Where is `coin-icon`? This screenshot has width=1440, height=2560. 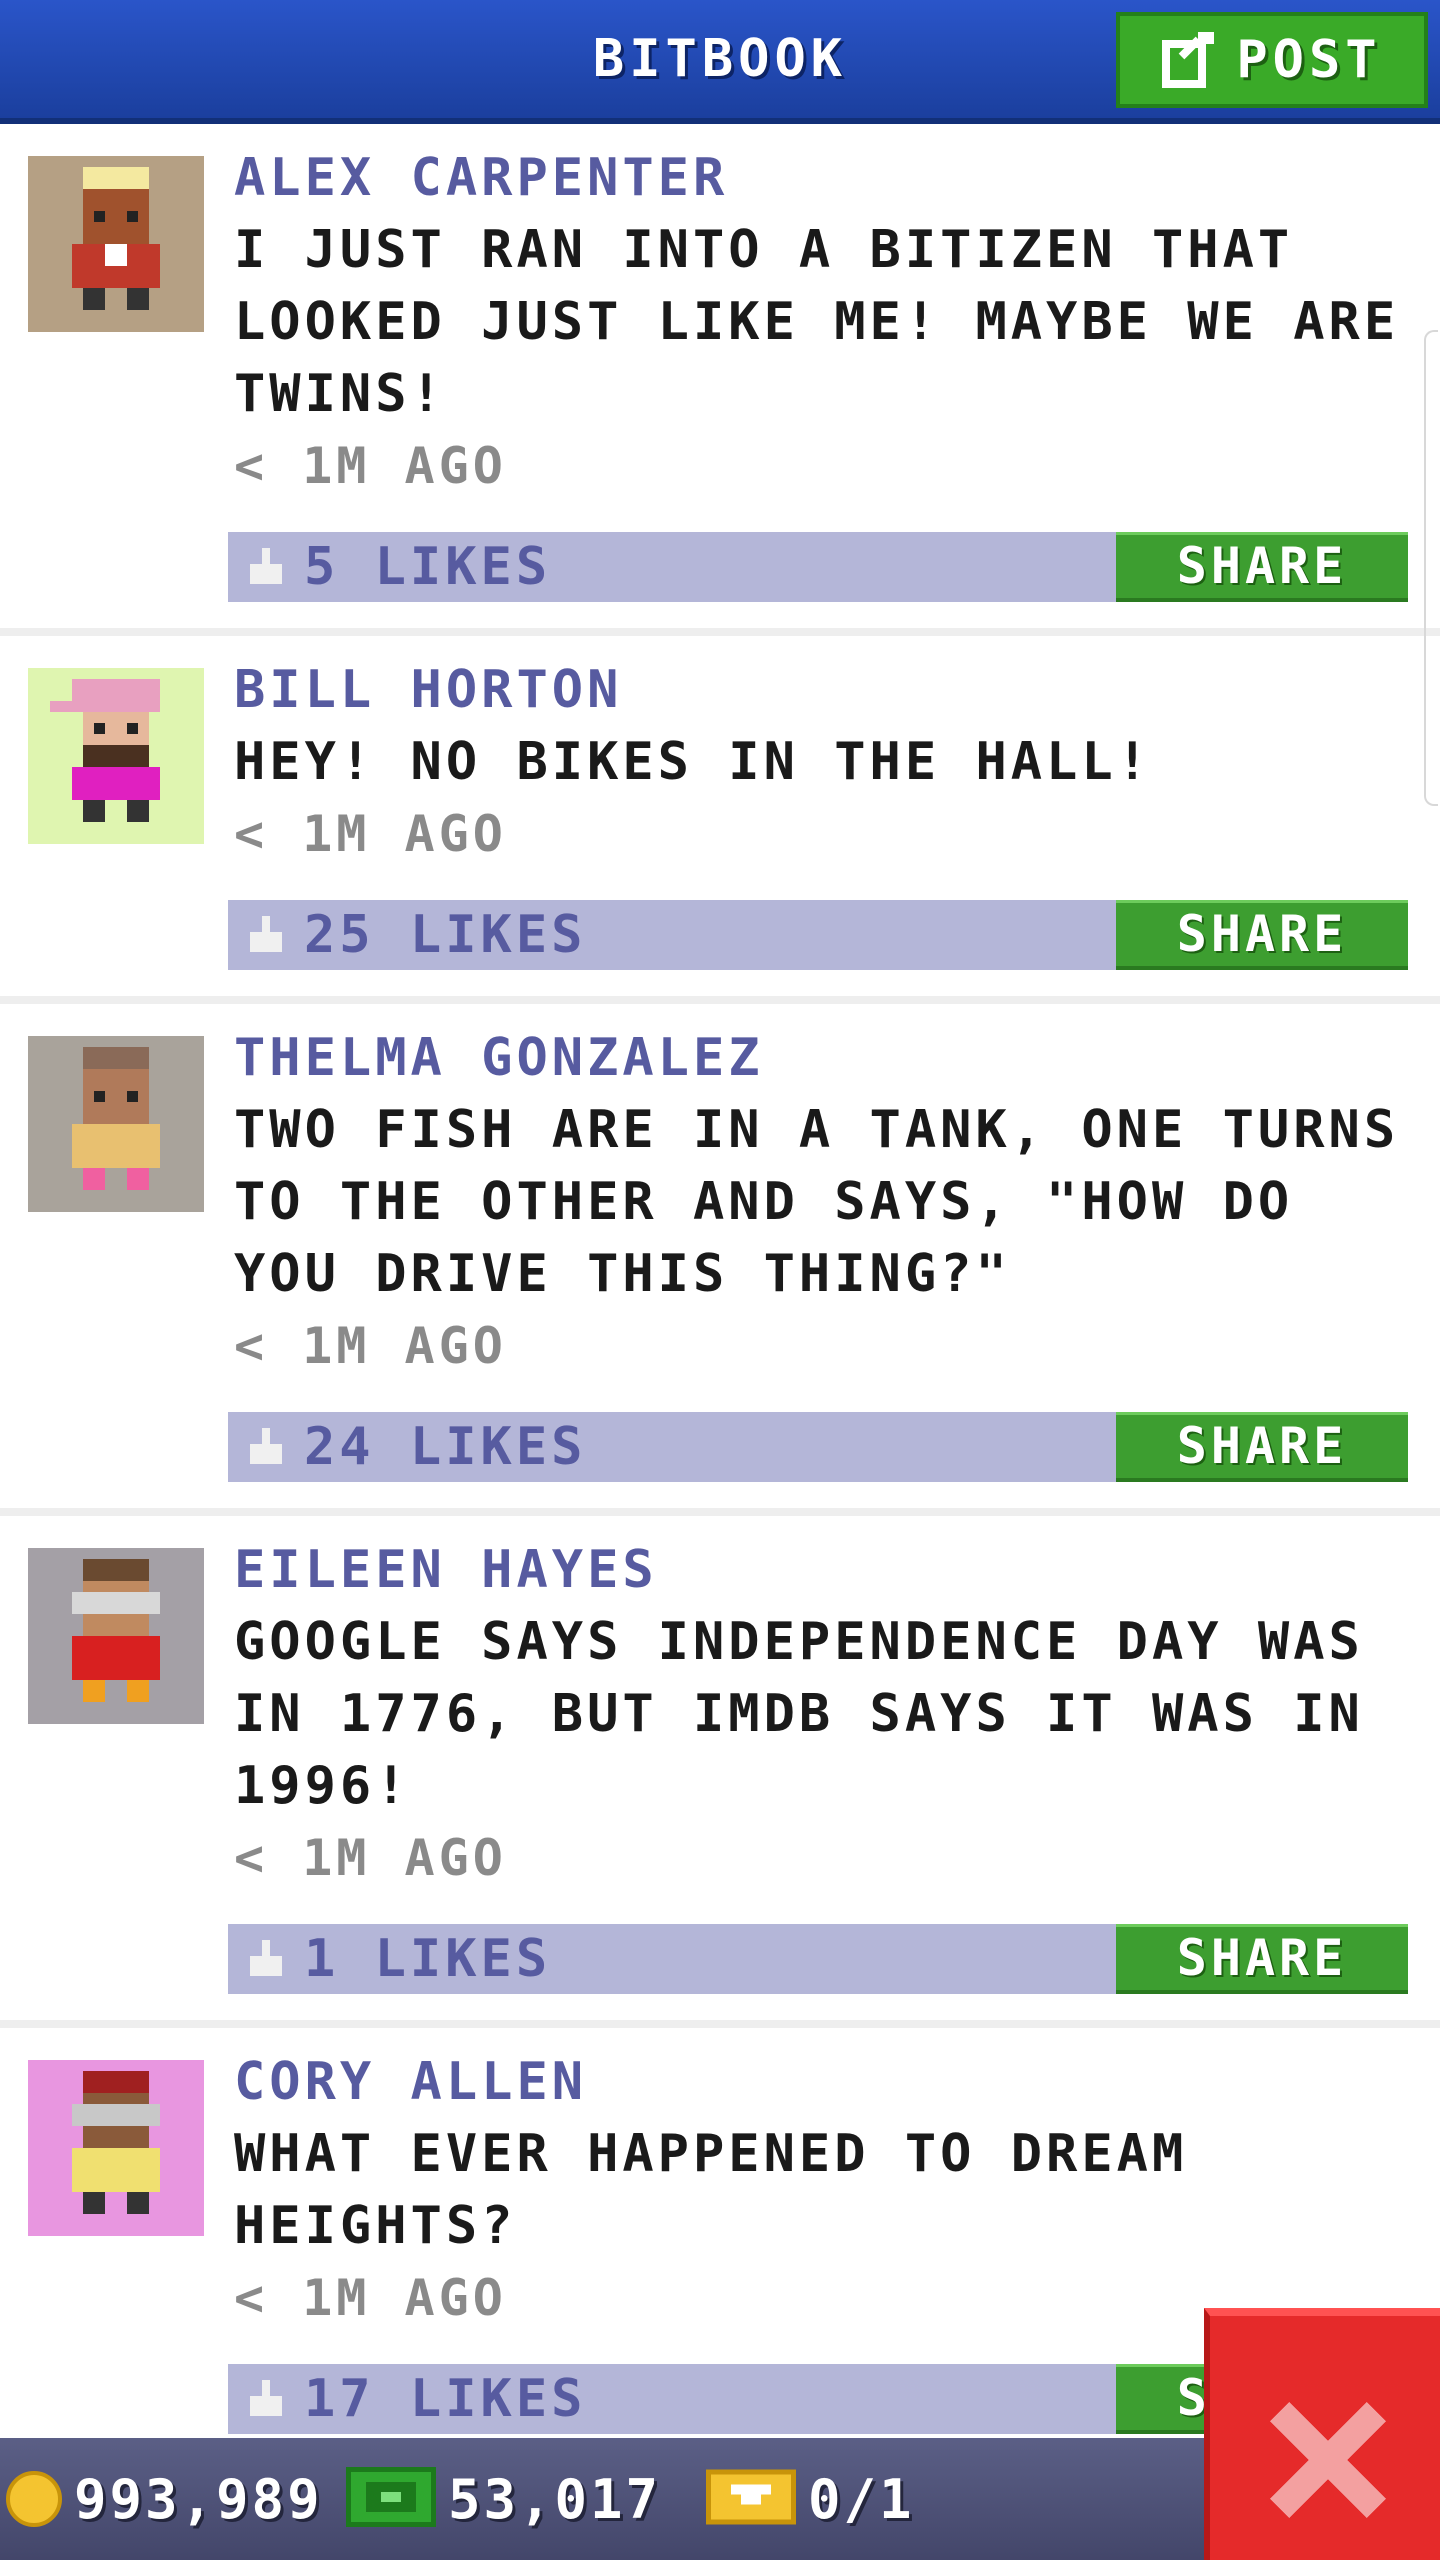 coin-icon is located at coordinates (34, 2499).